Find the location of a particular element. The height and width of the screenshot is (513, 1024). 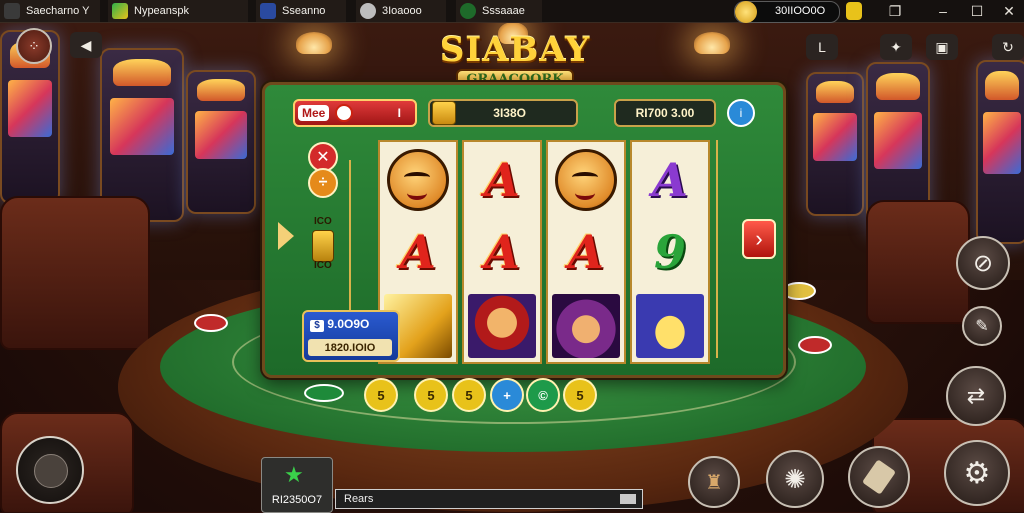

forbidden-icon: ⊘ is located at coordinates (983, 263).